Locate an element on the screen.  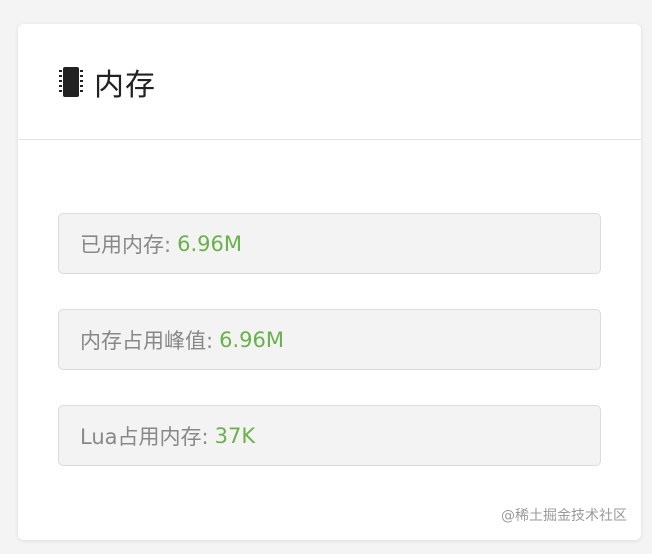
stat-peak-memory: 内存占用峰值: 6.96M is located at coordinates (329, 339).